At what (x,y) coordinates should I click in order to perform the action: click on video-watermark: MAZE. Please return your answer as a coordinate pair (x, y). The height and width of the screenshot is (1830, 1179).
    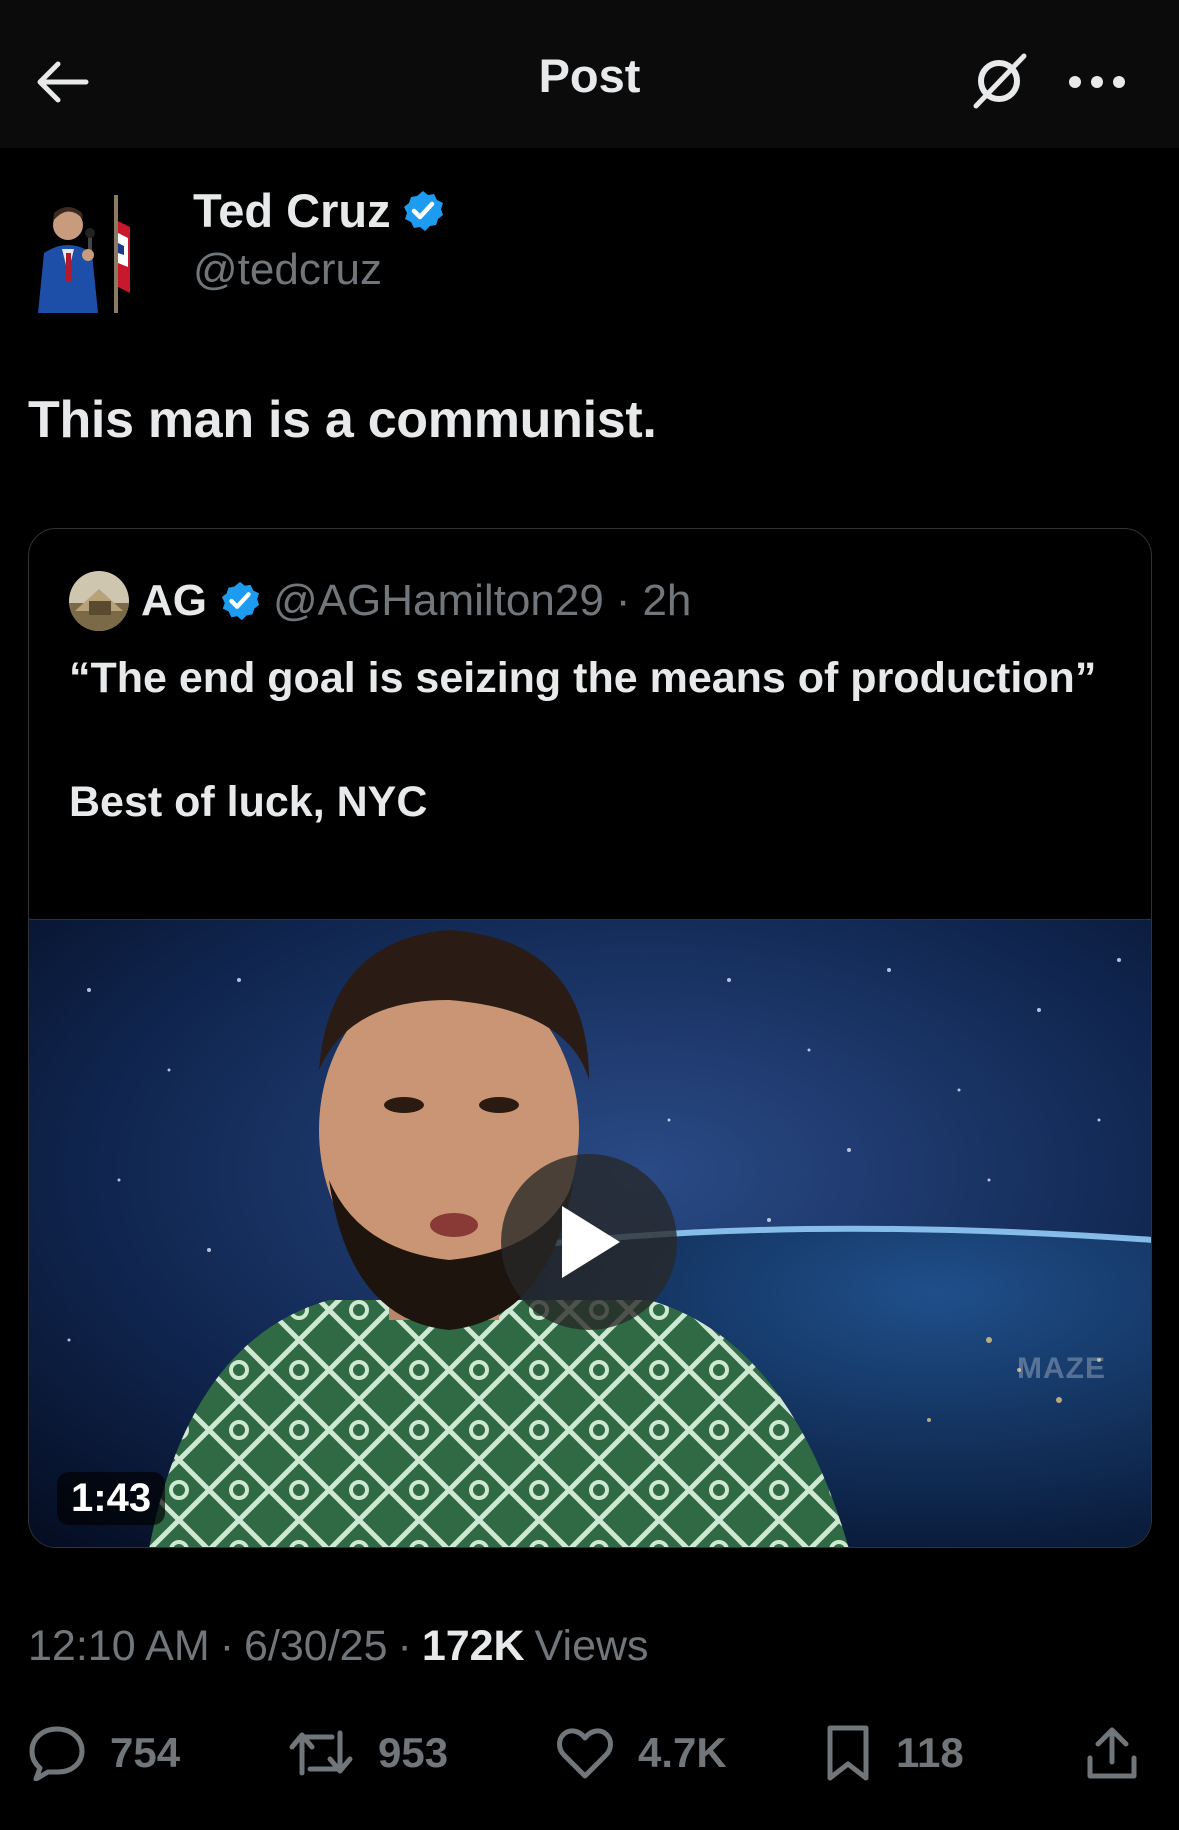
    Looking at the image, I should click on (1061, 1368).